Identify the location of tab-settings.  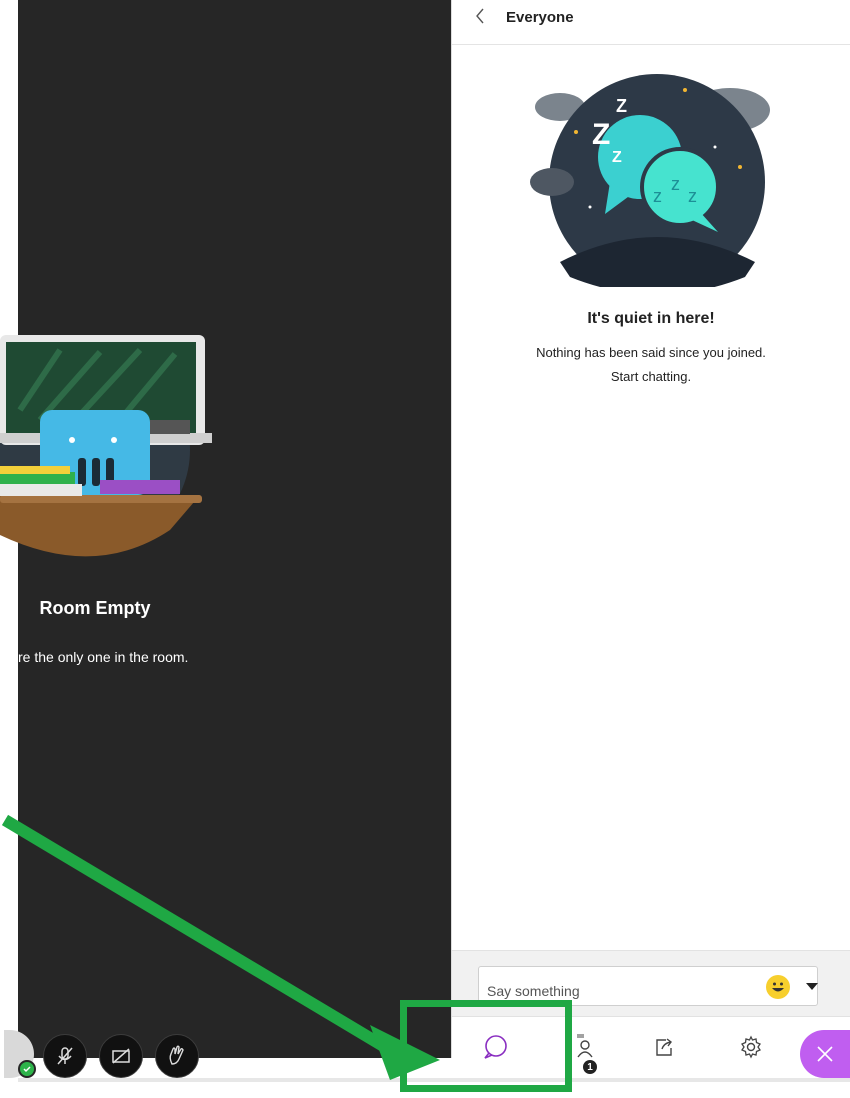
(751, 1047).